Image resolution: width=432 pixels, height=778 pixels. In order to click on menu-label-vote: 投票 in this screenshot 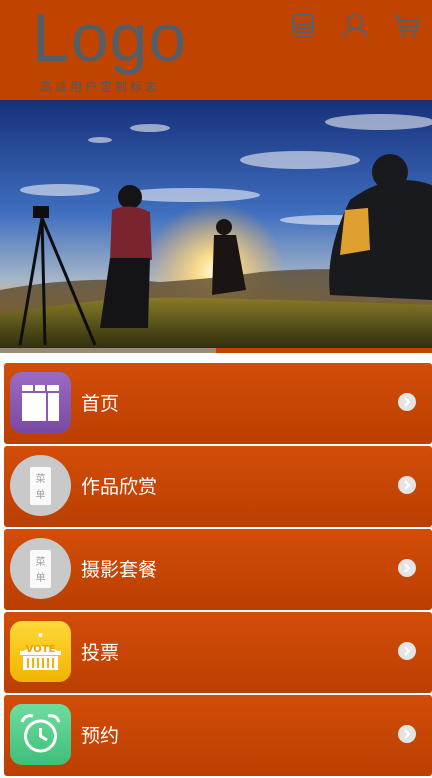, I will do `click(100, 653)`.